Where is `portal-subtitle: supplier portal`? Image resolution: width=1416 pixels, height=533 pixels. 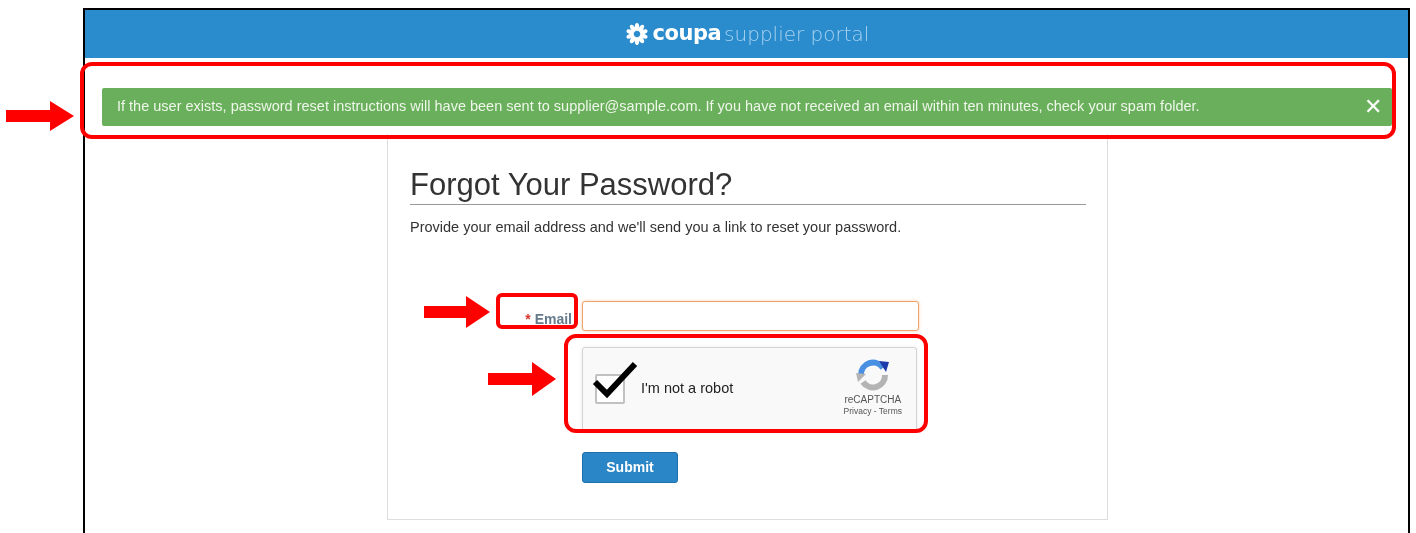
portal-subtitle: supplier portal is located at coordinates (797, 34).